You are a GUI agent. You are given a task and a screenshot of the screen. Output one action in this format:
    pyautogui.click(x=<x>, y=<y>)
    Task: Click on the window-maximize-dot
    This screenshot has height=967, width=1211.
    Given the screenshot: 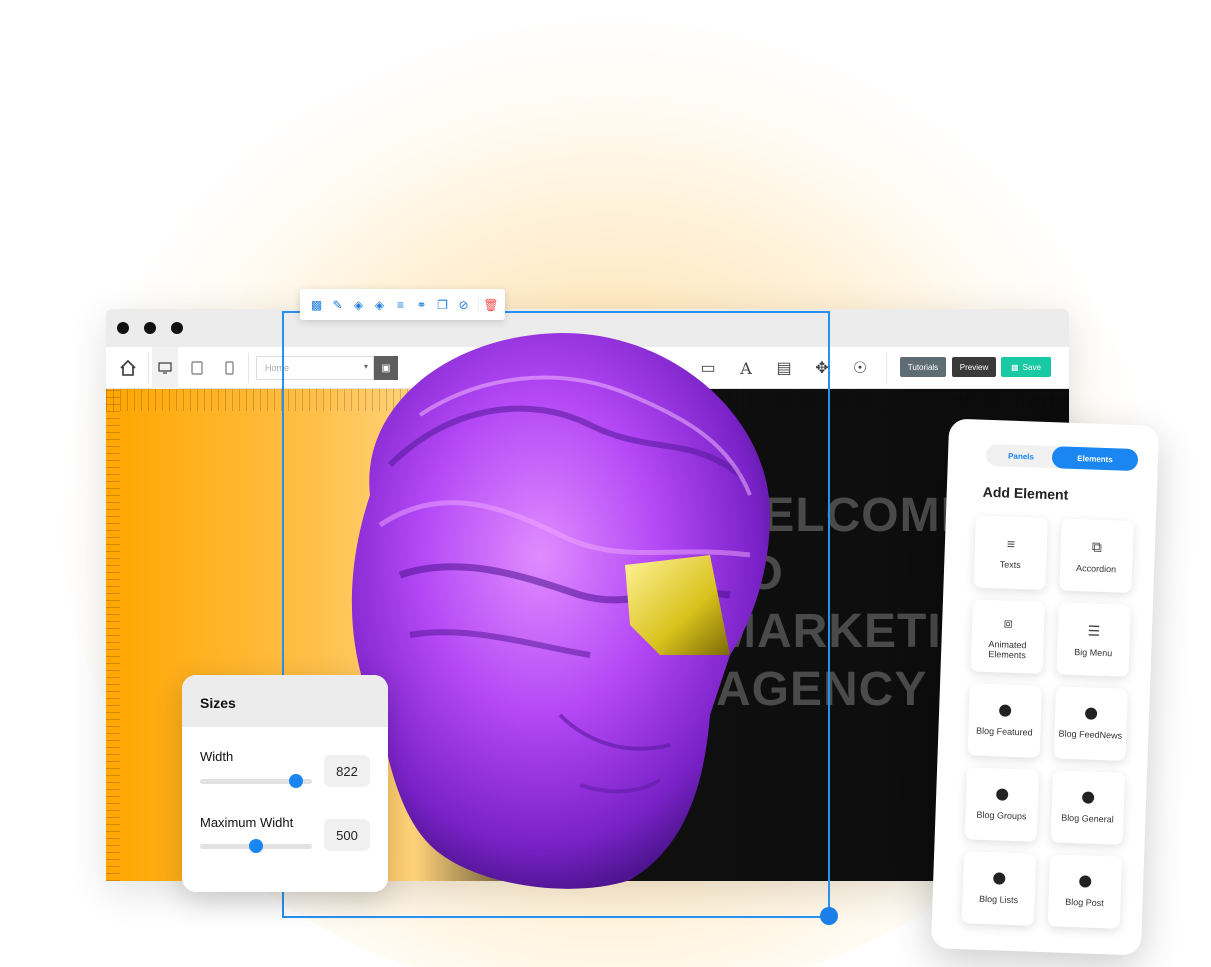 What is the action you would take?
    pyautogui.click(x=177, y=328)
    